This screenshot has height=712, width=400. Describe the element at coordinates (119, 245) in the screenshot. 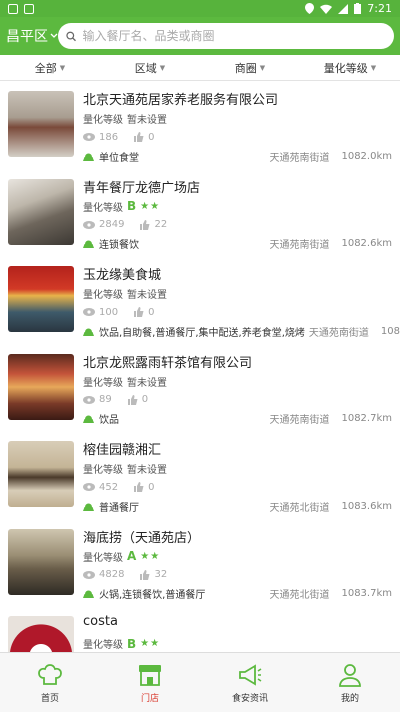

I see `category-text: 连锁餐饮` at that location.